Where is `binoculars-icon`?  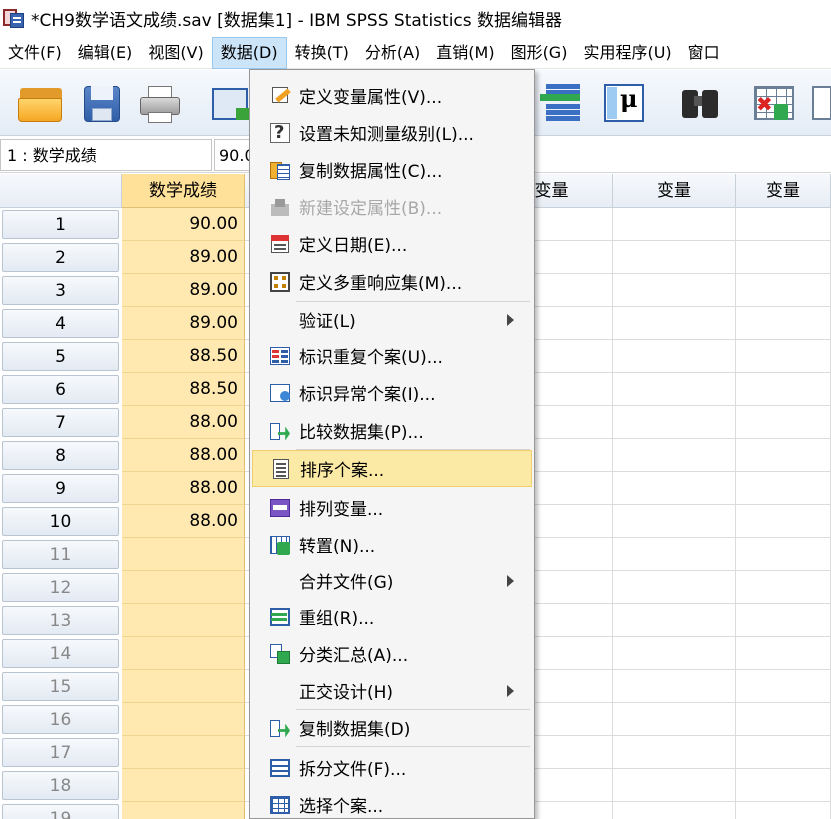
binoculars-icon is located at coordinates (700, 103).